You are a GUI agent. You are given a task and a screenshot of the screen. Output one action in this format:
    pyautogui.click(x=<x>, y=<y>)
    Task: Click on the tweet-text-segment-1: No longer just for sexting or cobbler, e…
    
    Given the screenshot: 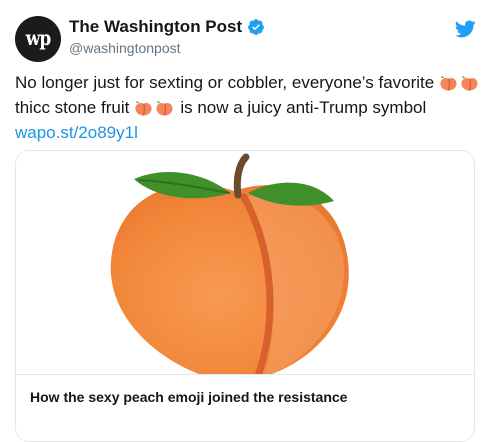 What is the action you would take?
    pyautogui.click(x=225, y=82)
    